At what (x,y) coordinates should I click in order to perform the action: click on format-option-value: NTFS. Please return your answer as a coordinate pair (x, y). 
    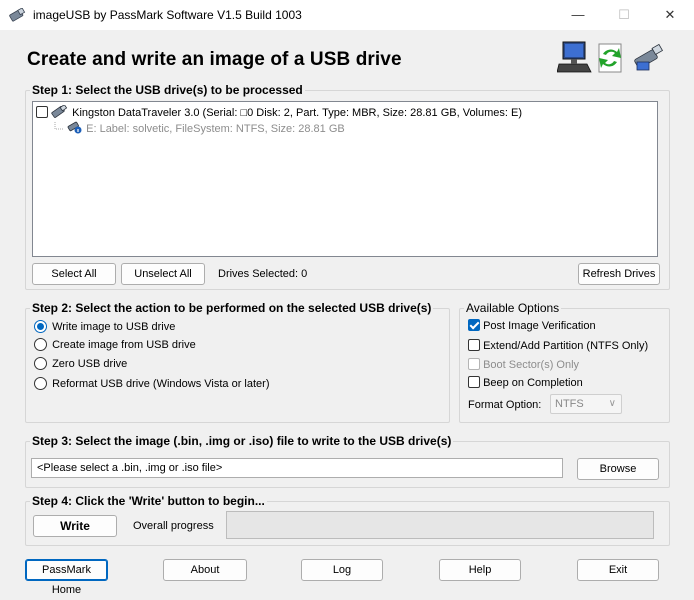
    Looking at the image, I should click on (569, 404).